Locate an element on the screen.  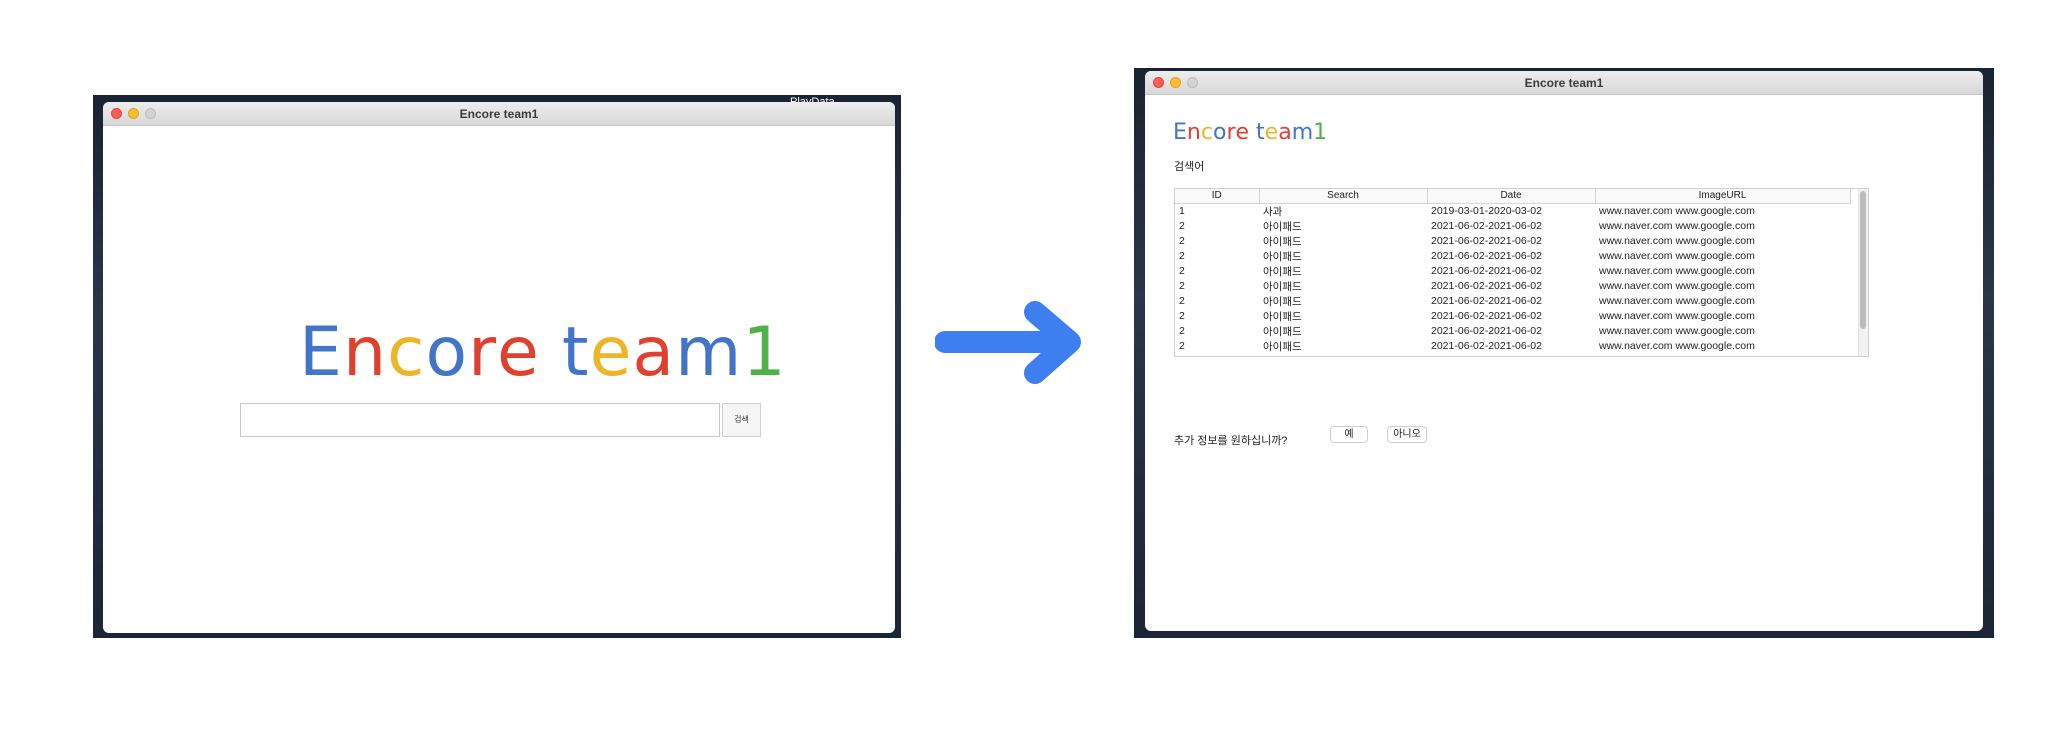
column-header-id: ID is located at coordinates (1217, 196).